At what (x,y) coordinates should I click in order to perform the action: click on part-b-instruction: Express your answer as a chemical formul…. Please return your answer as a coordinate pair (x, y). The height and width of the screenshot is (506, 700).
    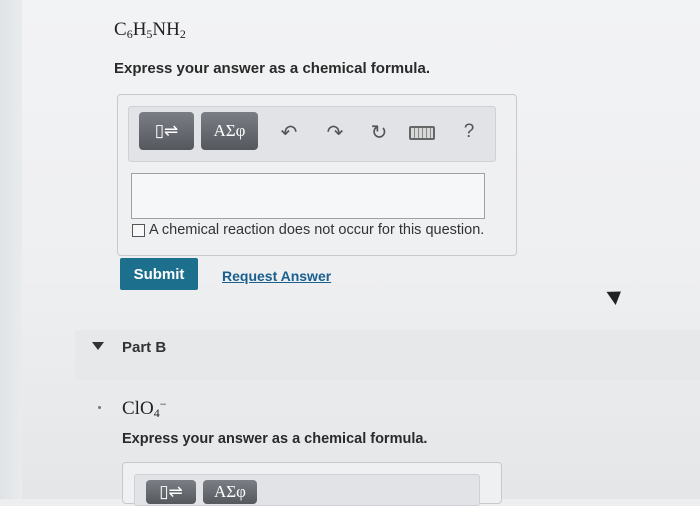
    Looking at the image, I should click on (275, 439).